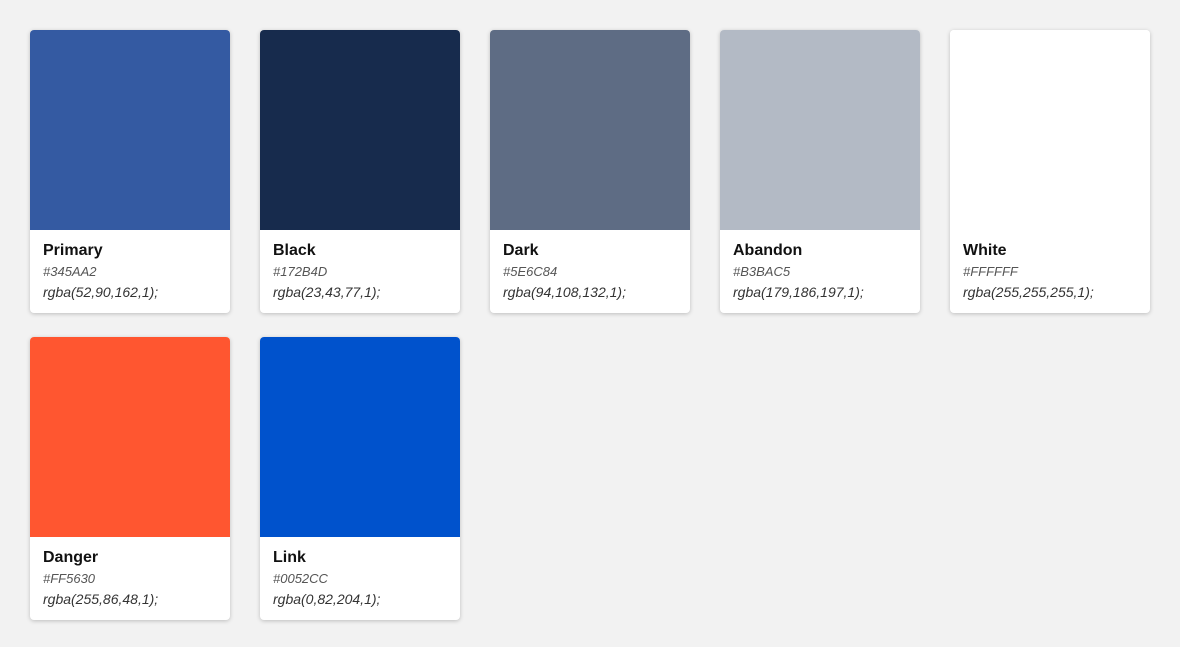 The height and width of the screenshot is (647, 1180). I want to click on color-card-black: Black #172B4D rgba(23,43,77,1);, so click(360, 171).